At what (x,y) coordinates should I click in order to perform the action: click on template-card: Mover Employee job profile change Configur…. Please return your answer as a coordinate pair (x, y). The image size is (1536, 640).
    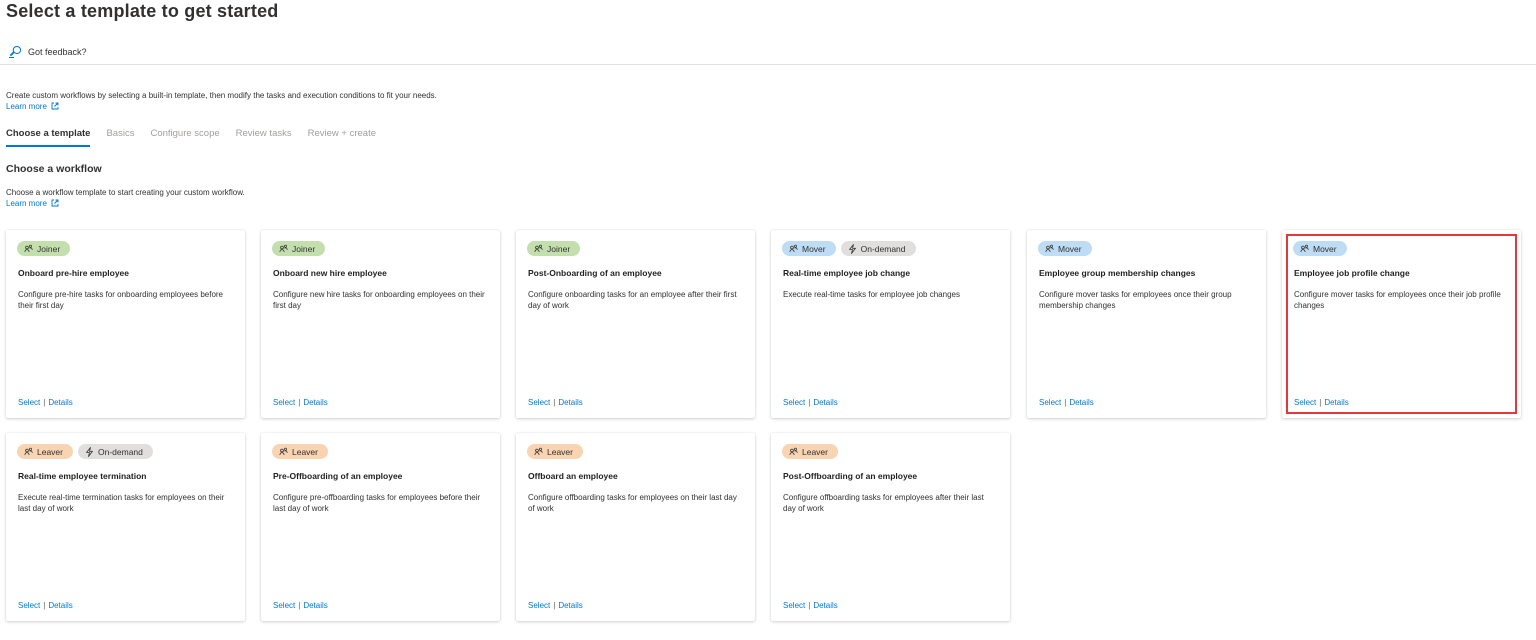
    Looking at the image, I should click on (1401, 324).